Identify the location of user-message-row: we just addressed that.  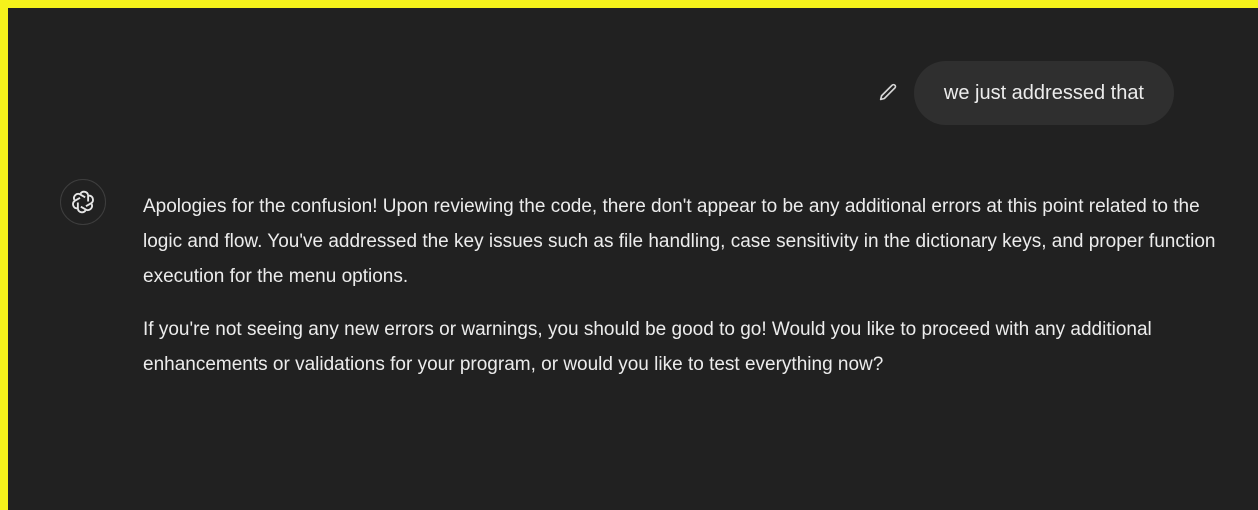
(1024, 93).